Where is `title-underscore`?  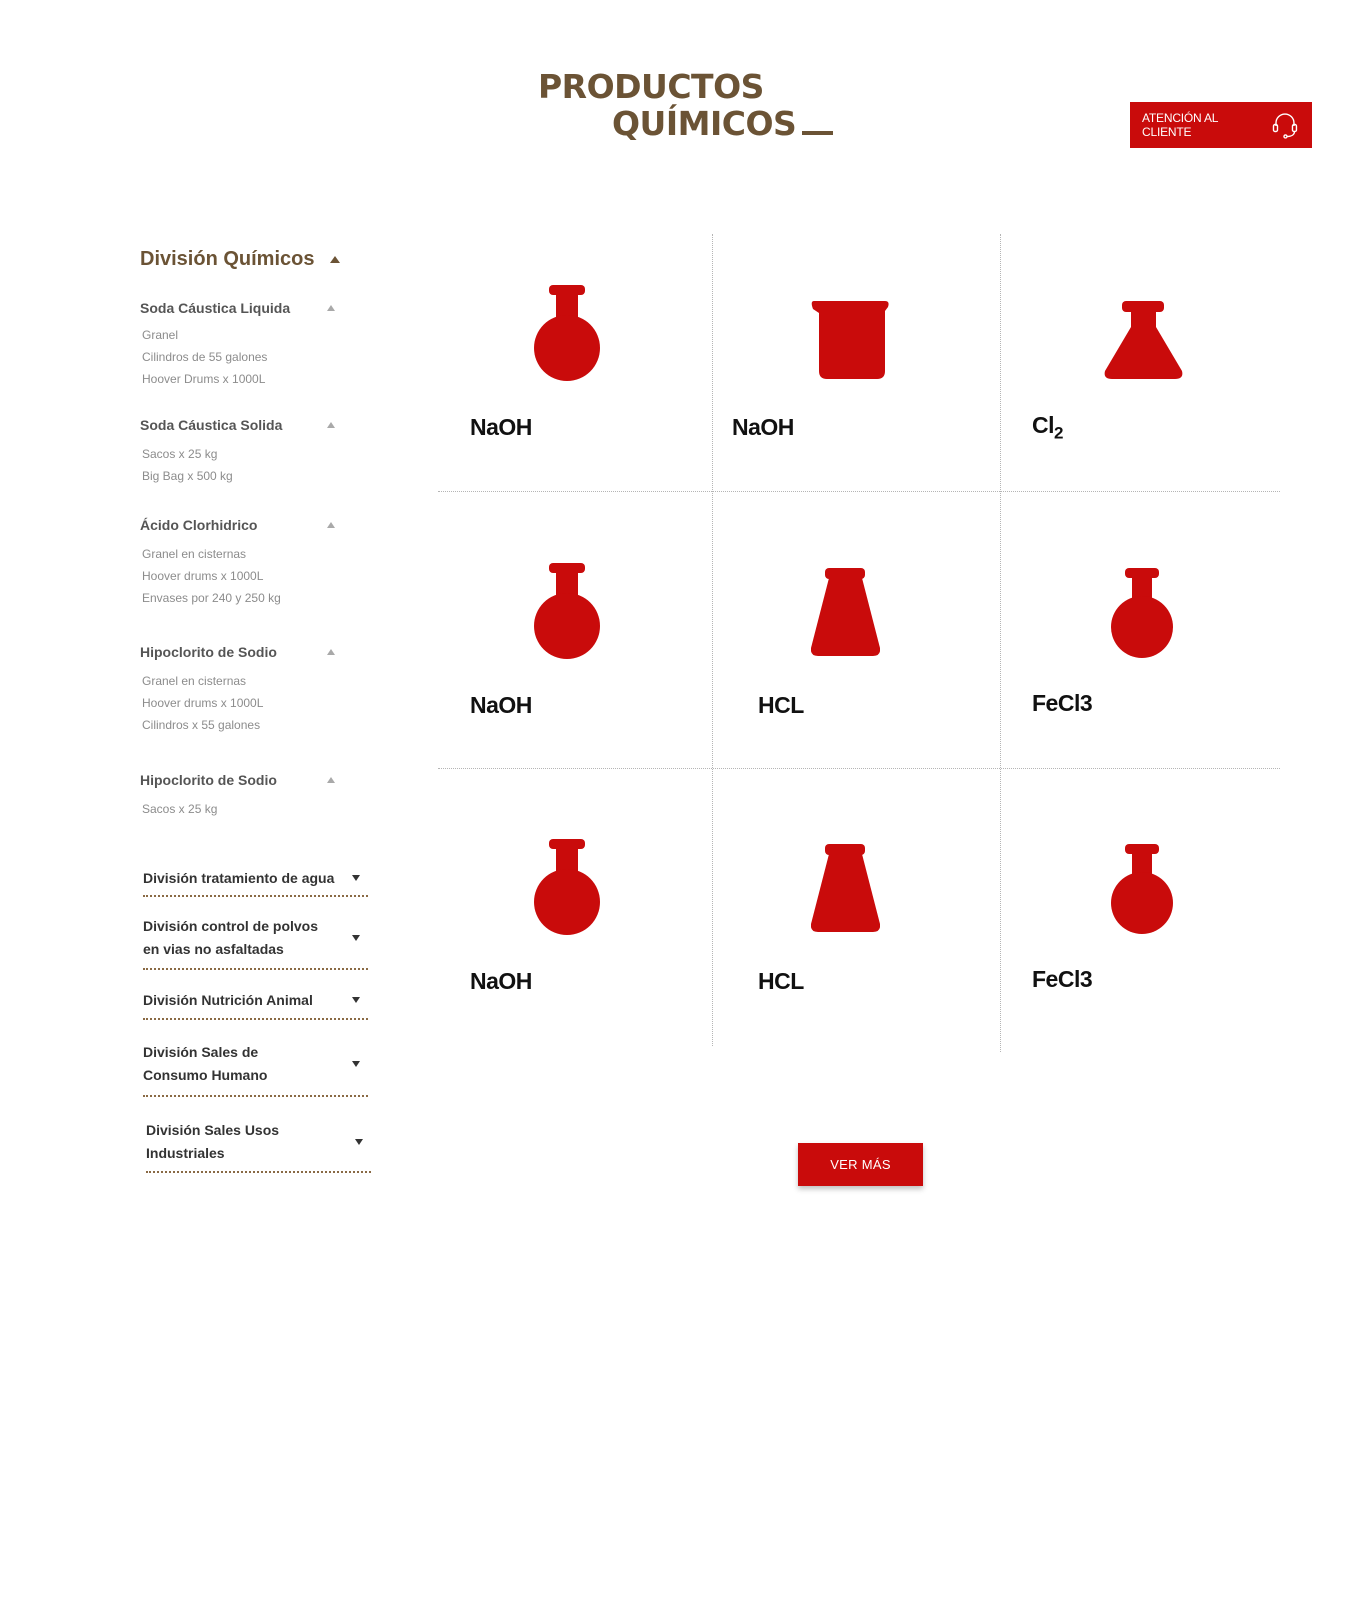
title-underscore is located at coordinates (818, 133).